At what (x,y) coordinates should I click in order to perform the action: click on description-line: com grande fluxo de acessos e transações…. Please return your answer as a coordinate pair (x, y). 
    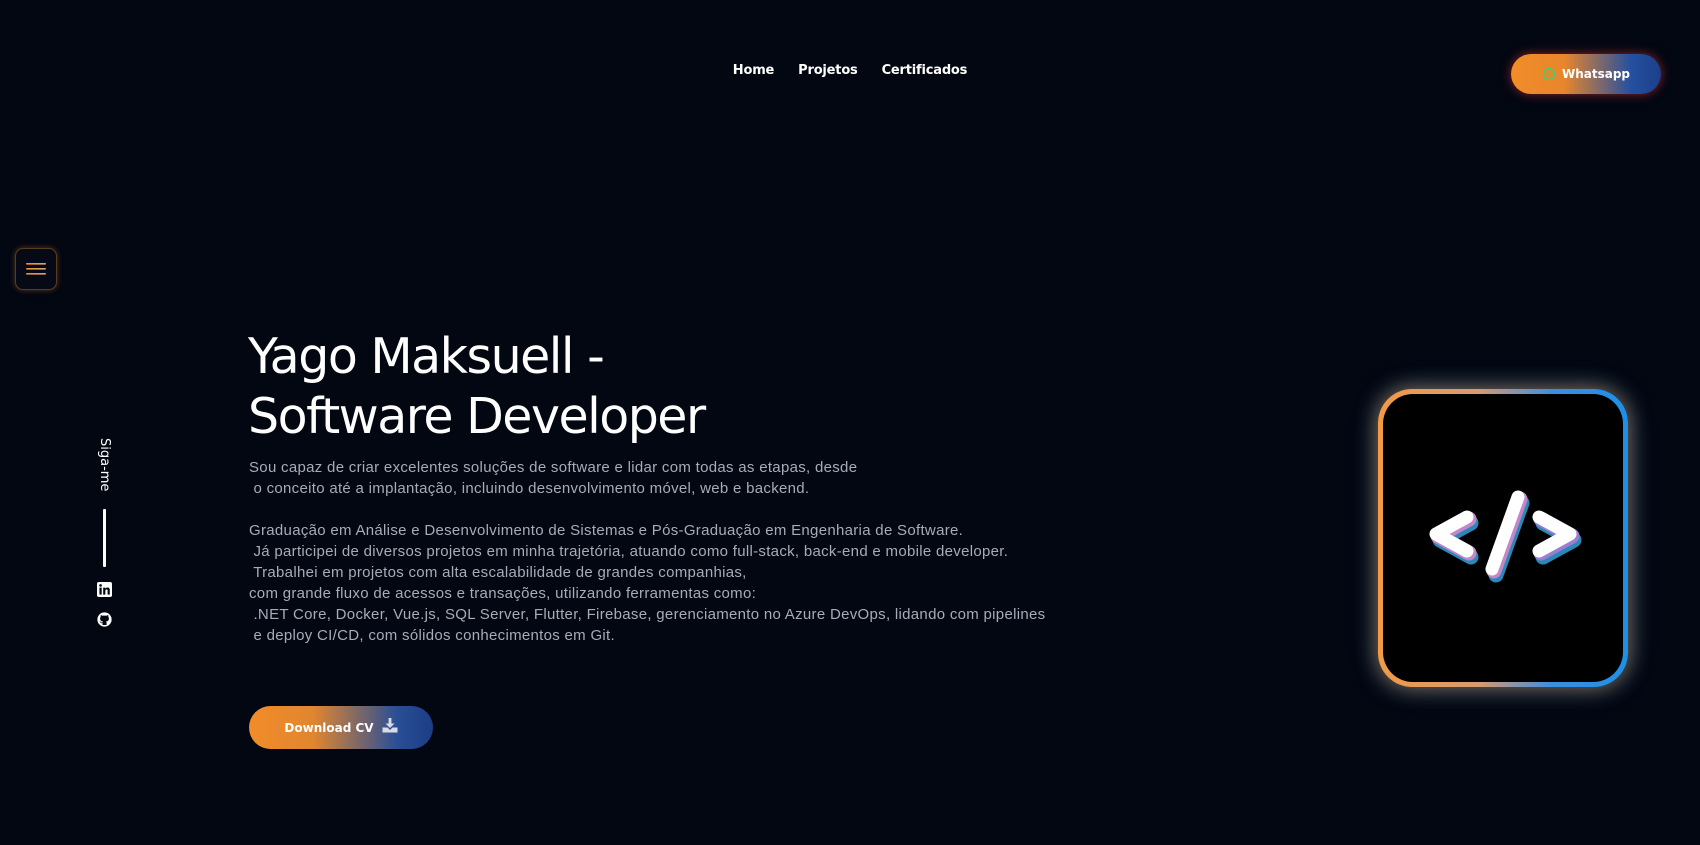
    Looking at the image, I should click on (503, 593).